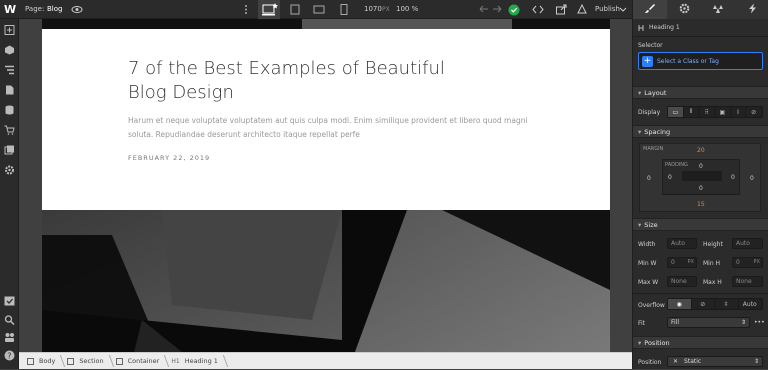 This screenshot has width=768, height=370. What do you see at coordinates (708, 322) in the screenshot?
I see `fit-select: Fill ⇕` at bounding box center [708, 322].